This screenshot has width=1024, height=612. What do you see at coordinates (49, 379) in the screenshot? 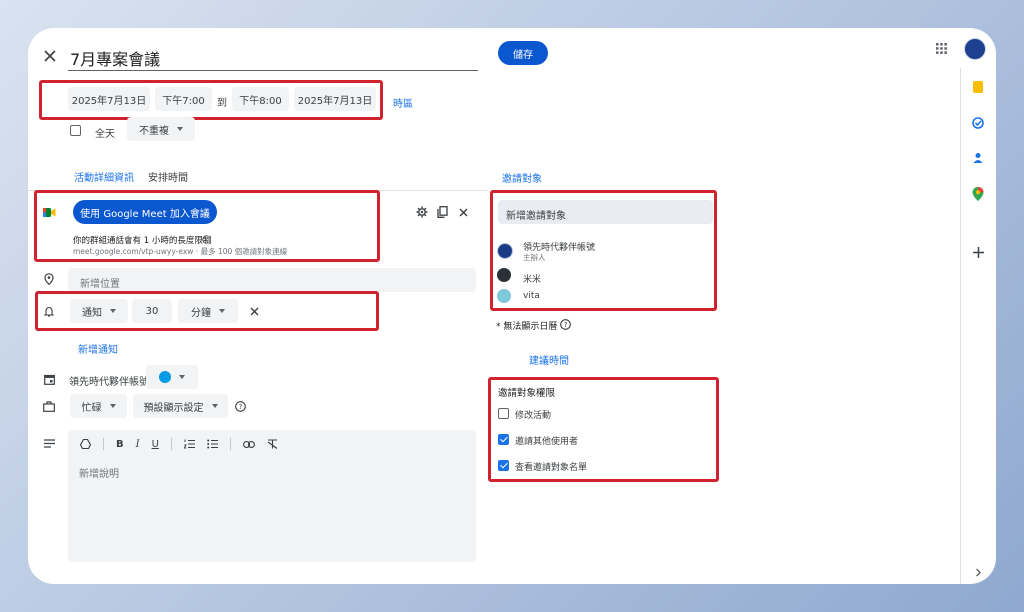
I see `calendar-icon` at bounding box center [49, 379].